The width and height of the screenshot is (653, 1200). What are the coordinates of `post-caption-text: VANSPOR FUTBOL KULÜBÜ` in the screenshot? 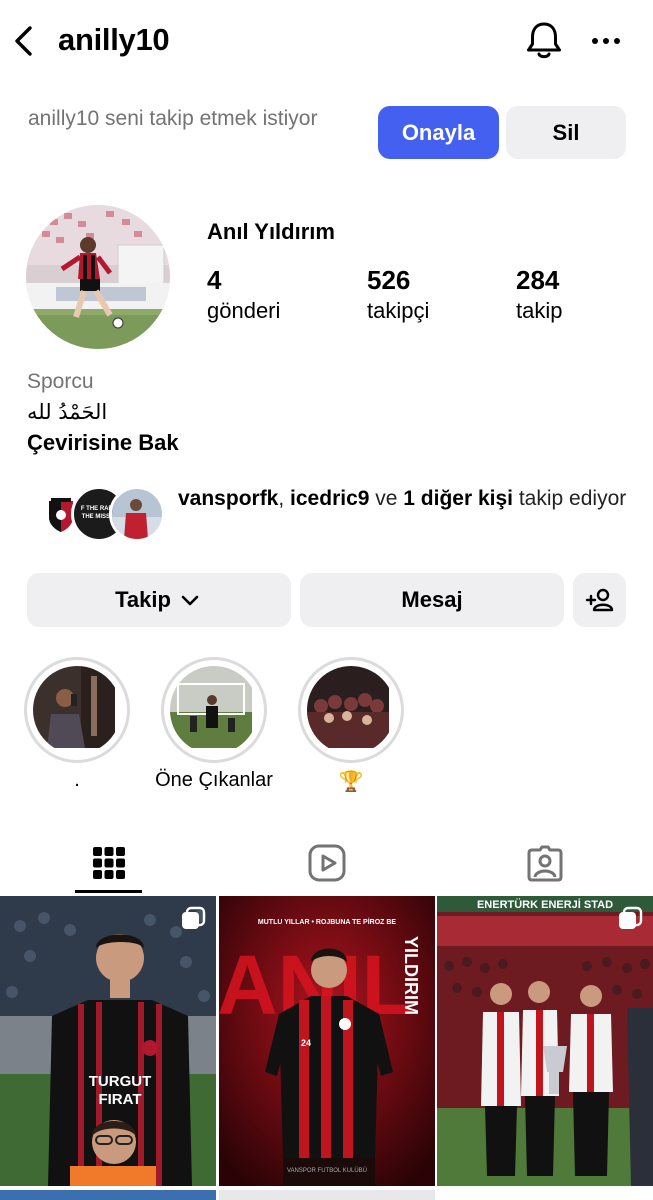 It's located at (327, 1170).